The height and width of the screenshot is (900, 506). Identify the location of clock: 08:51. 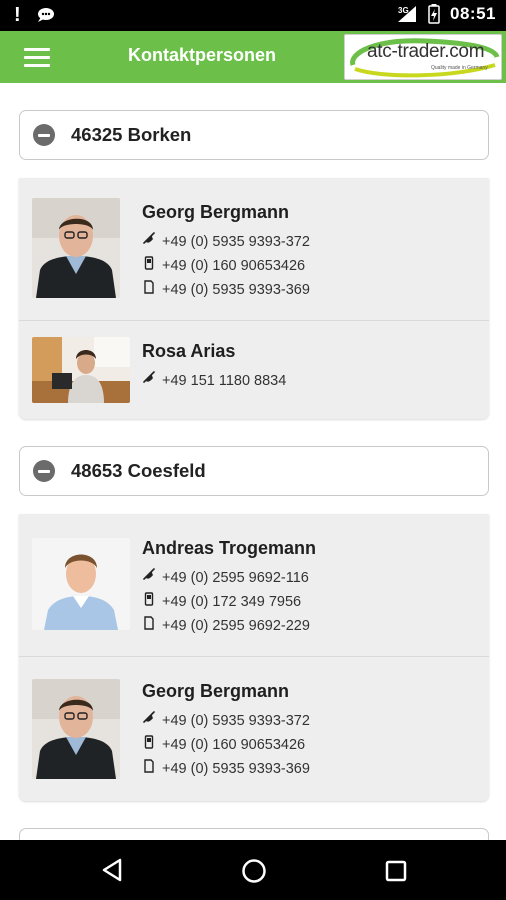
(473, 13).